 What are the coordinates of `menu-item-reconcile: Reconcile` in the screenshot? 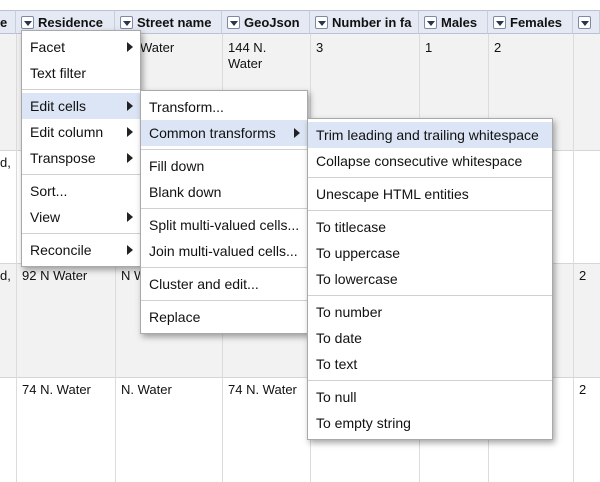 It's located at (81, 250).